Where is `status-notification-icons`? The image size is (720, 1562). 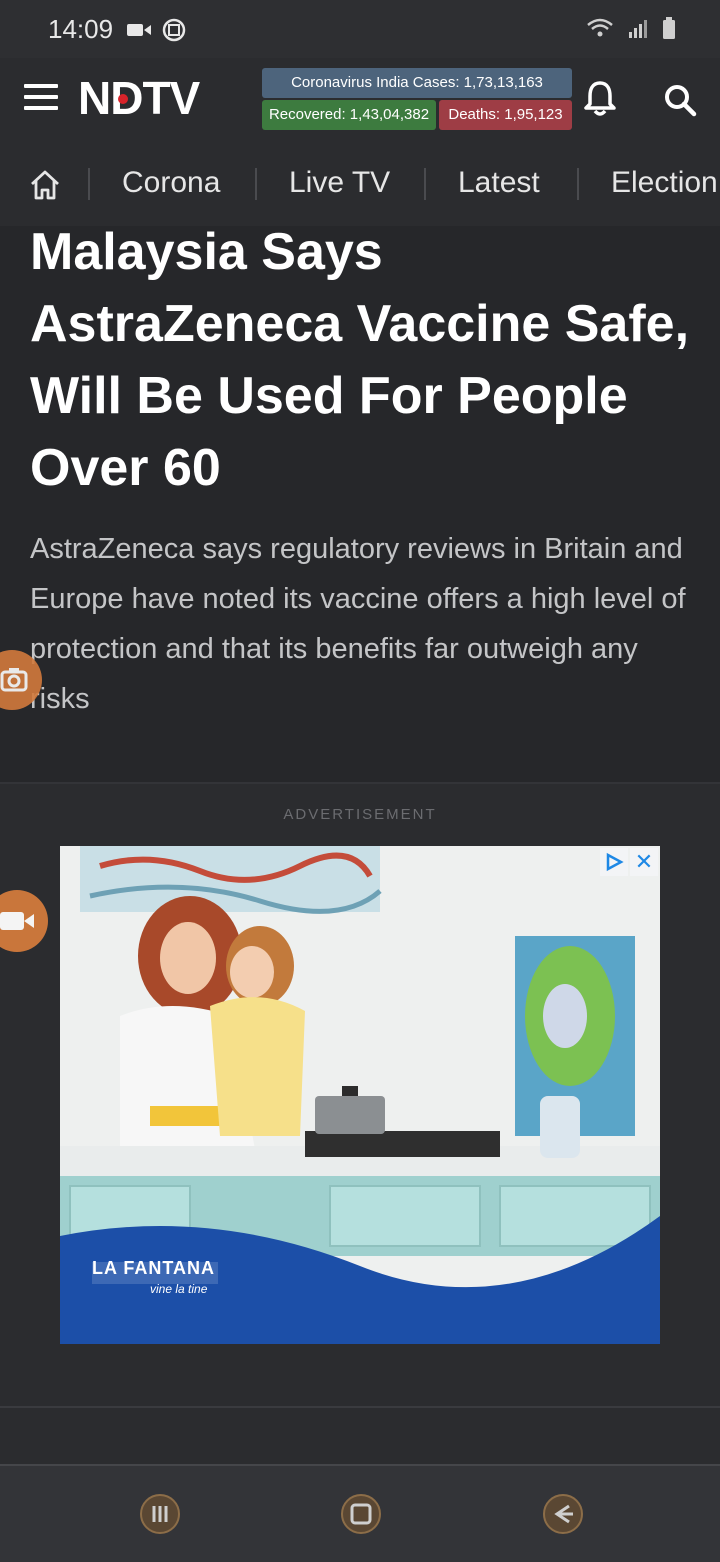
status-notification-icons is located at coordinates (156, 30).